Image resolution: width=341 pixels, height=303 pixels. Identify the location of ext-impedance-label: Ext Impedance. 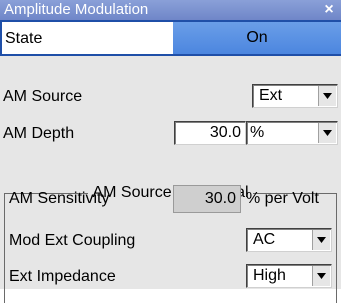
(62, 276).